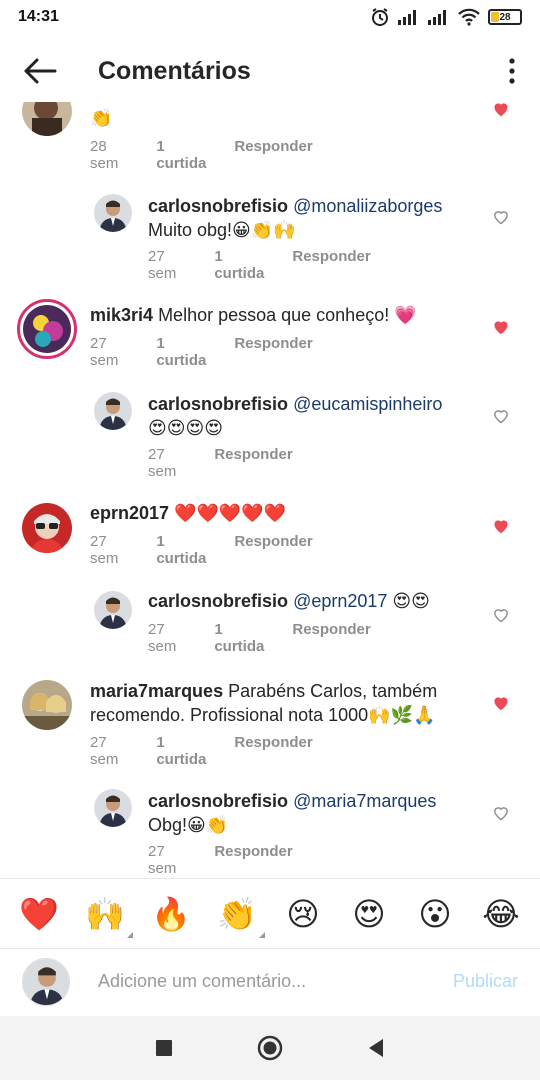  What do you see at coordinates (303, 914) in the screenshot?
I see `emoji-crying-button: 😢` at bounding box center [303, 914].